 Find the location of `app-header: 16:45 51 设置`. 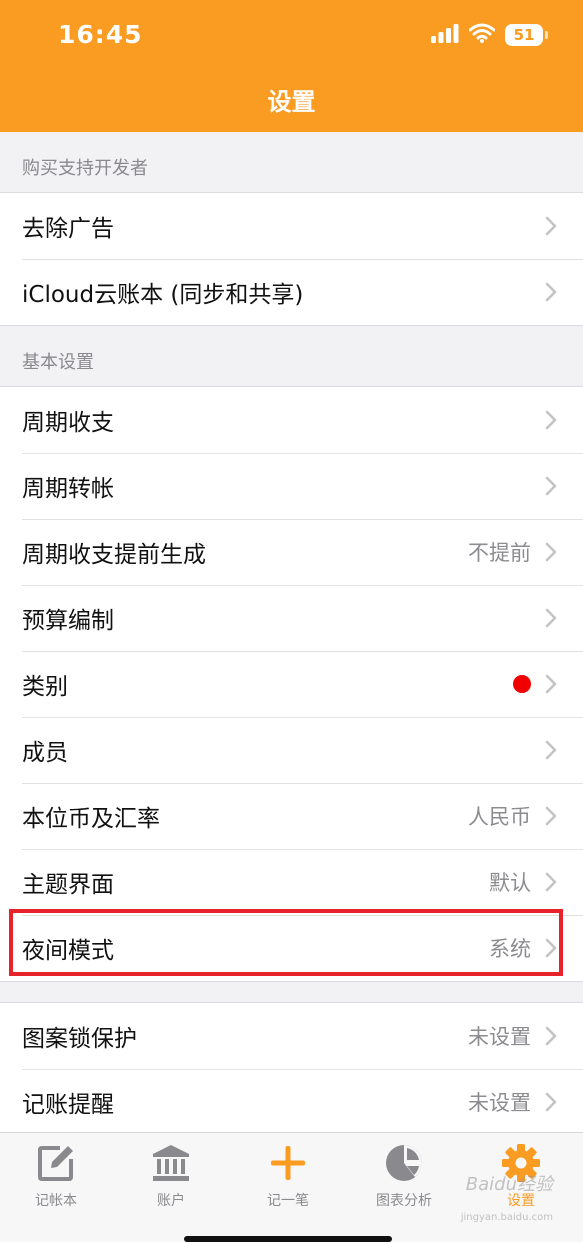

app-header: 16:45 51 设置 is located at coordinates (291, 66).